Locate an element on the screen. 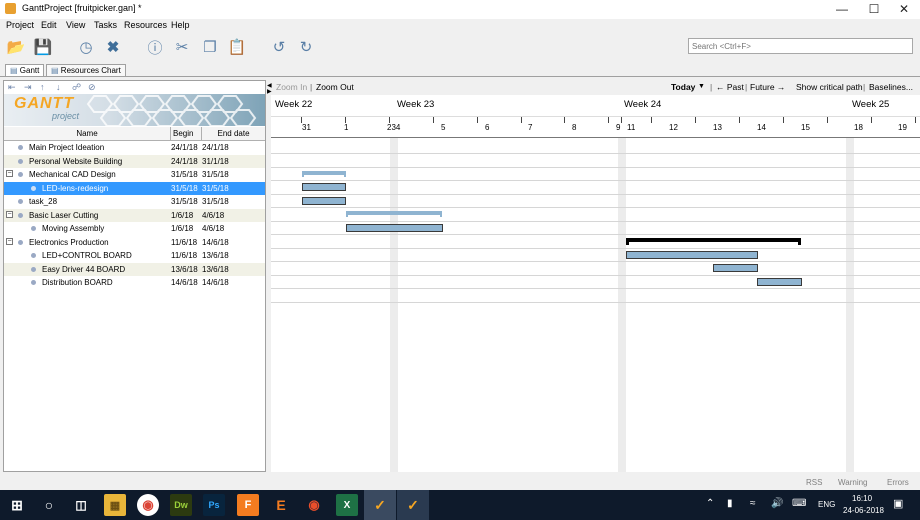 Image resolution: width=920 pixels, height=520 pixels. wifi-icon: ≈ is located at coordinates (753, 503).